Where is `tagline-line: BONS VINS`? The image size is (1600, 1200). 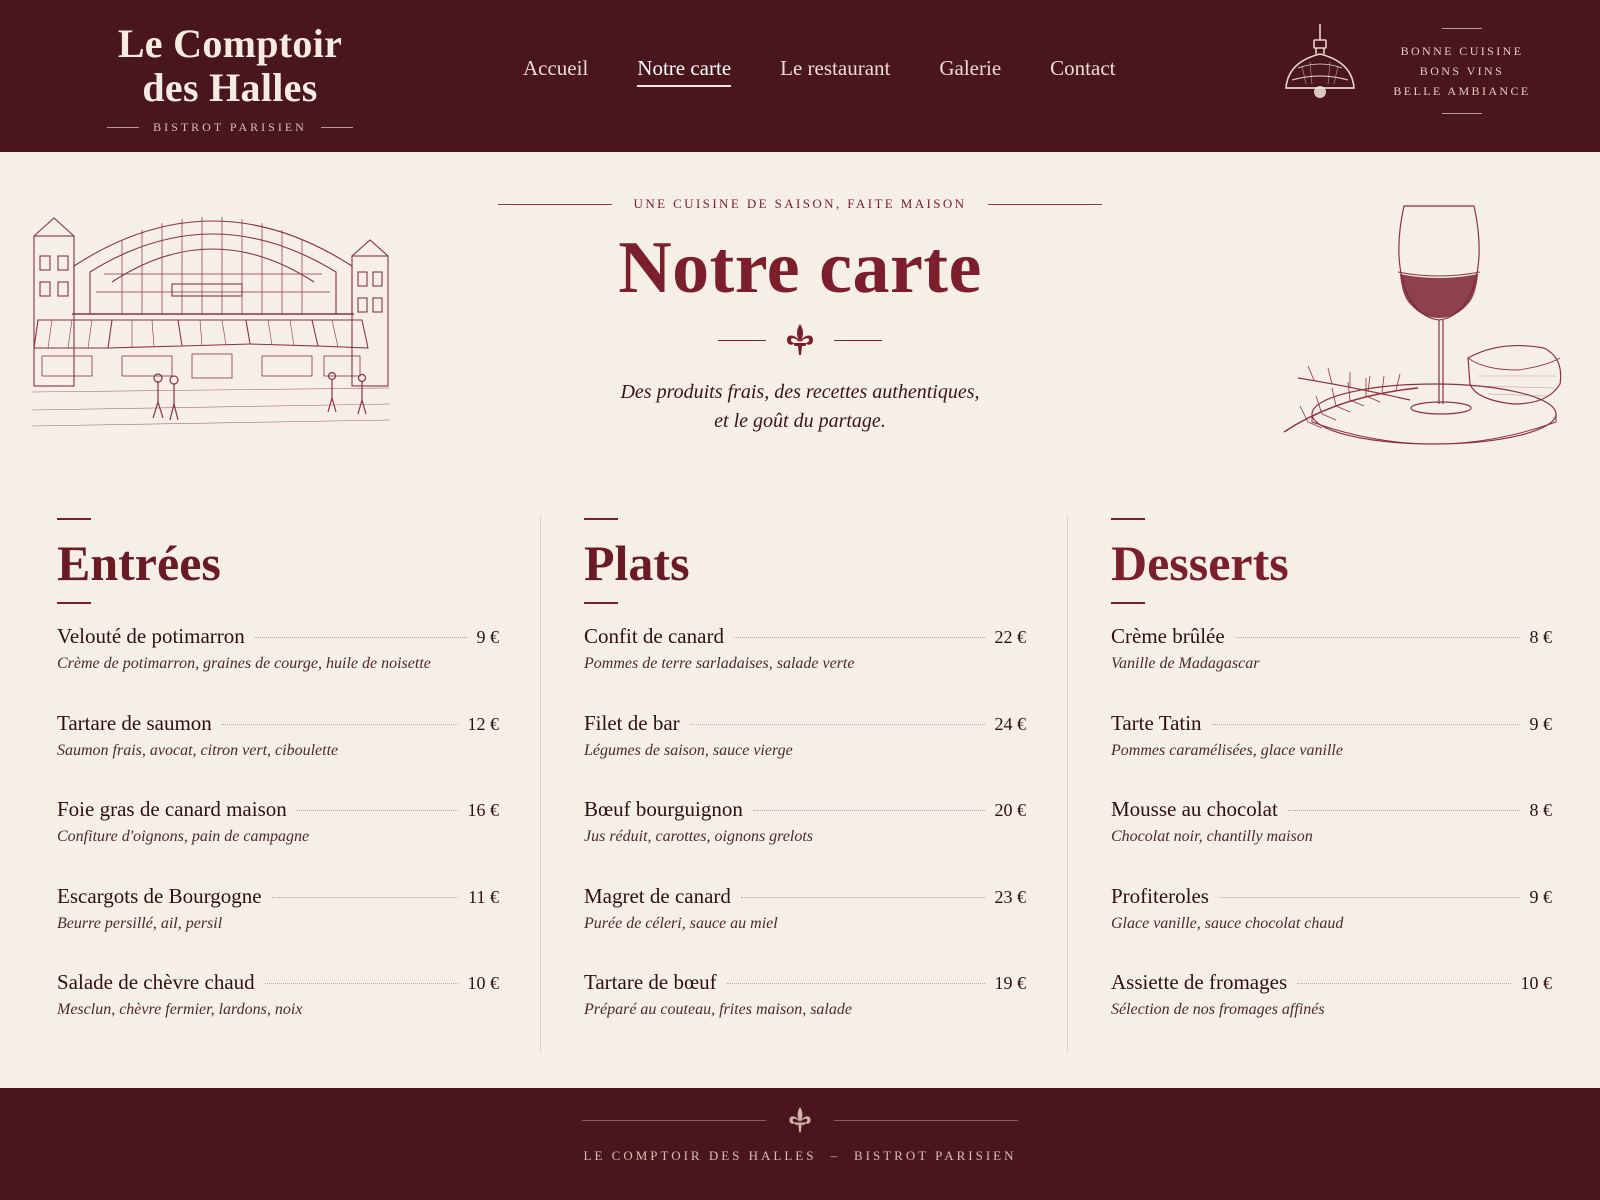 tagline-line: BONS VINS is located at coordinates (1462, 71).